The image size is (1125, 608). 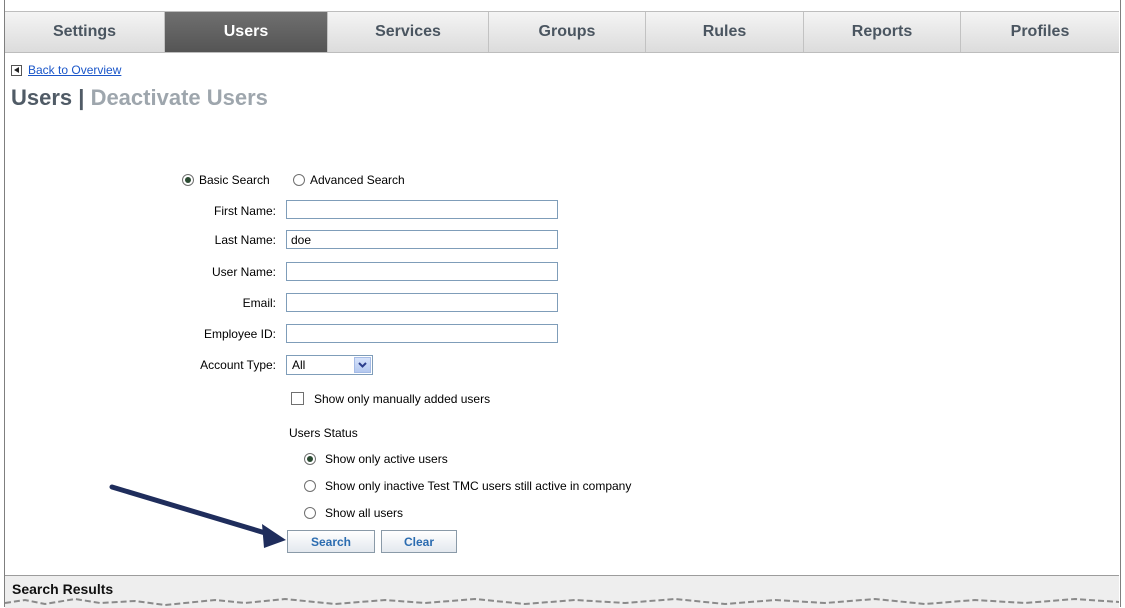 What do you see at coordinates (419, 541) in the screenshot?
I see `clear-button: Clear` at bounding box center [419, 541].